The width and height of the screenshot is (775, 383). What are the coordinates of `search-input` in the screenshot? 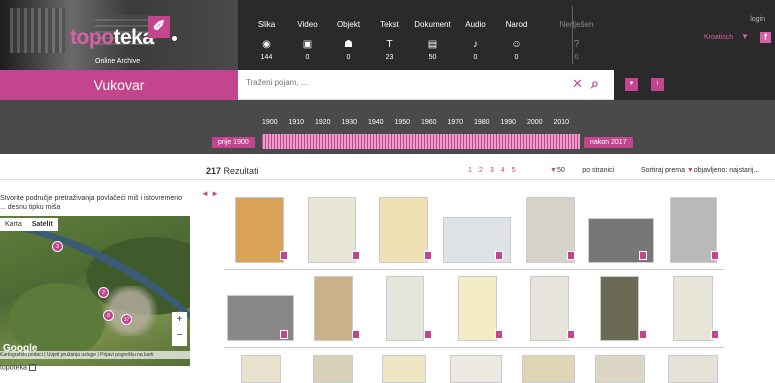 It's located at (396, 82).